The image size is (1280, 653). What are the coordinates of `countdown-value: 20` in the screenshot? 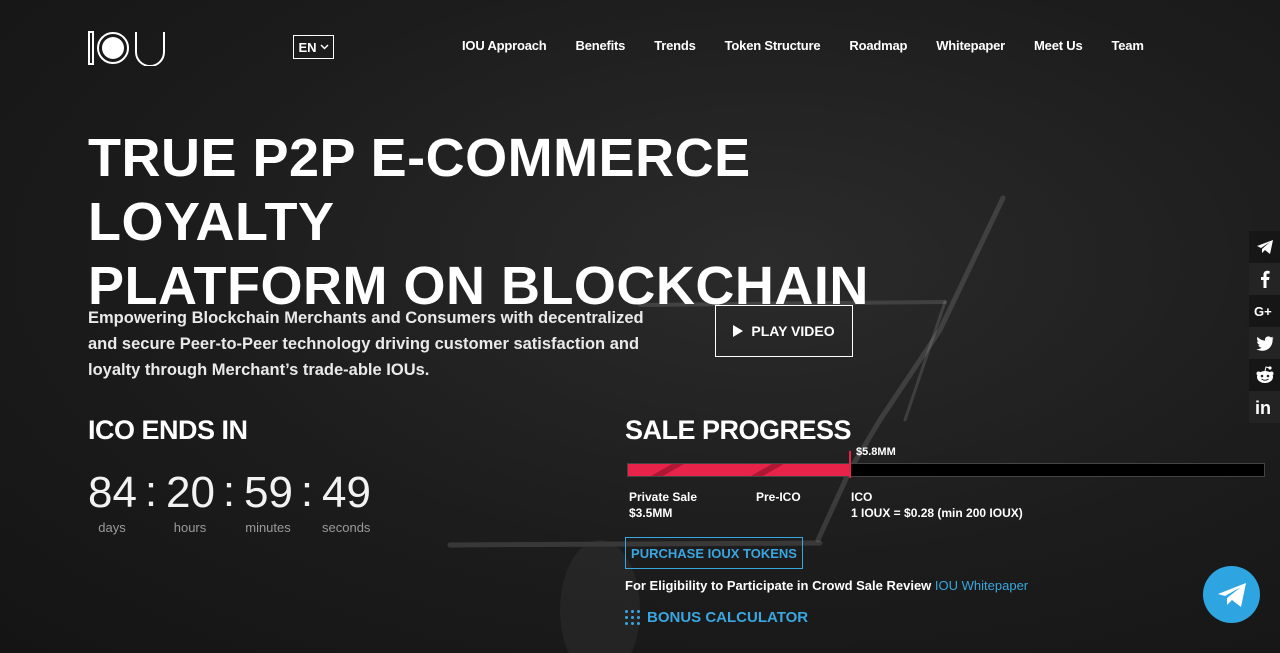 It's located at (190, 492).